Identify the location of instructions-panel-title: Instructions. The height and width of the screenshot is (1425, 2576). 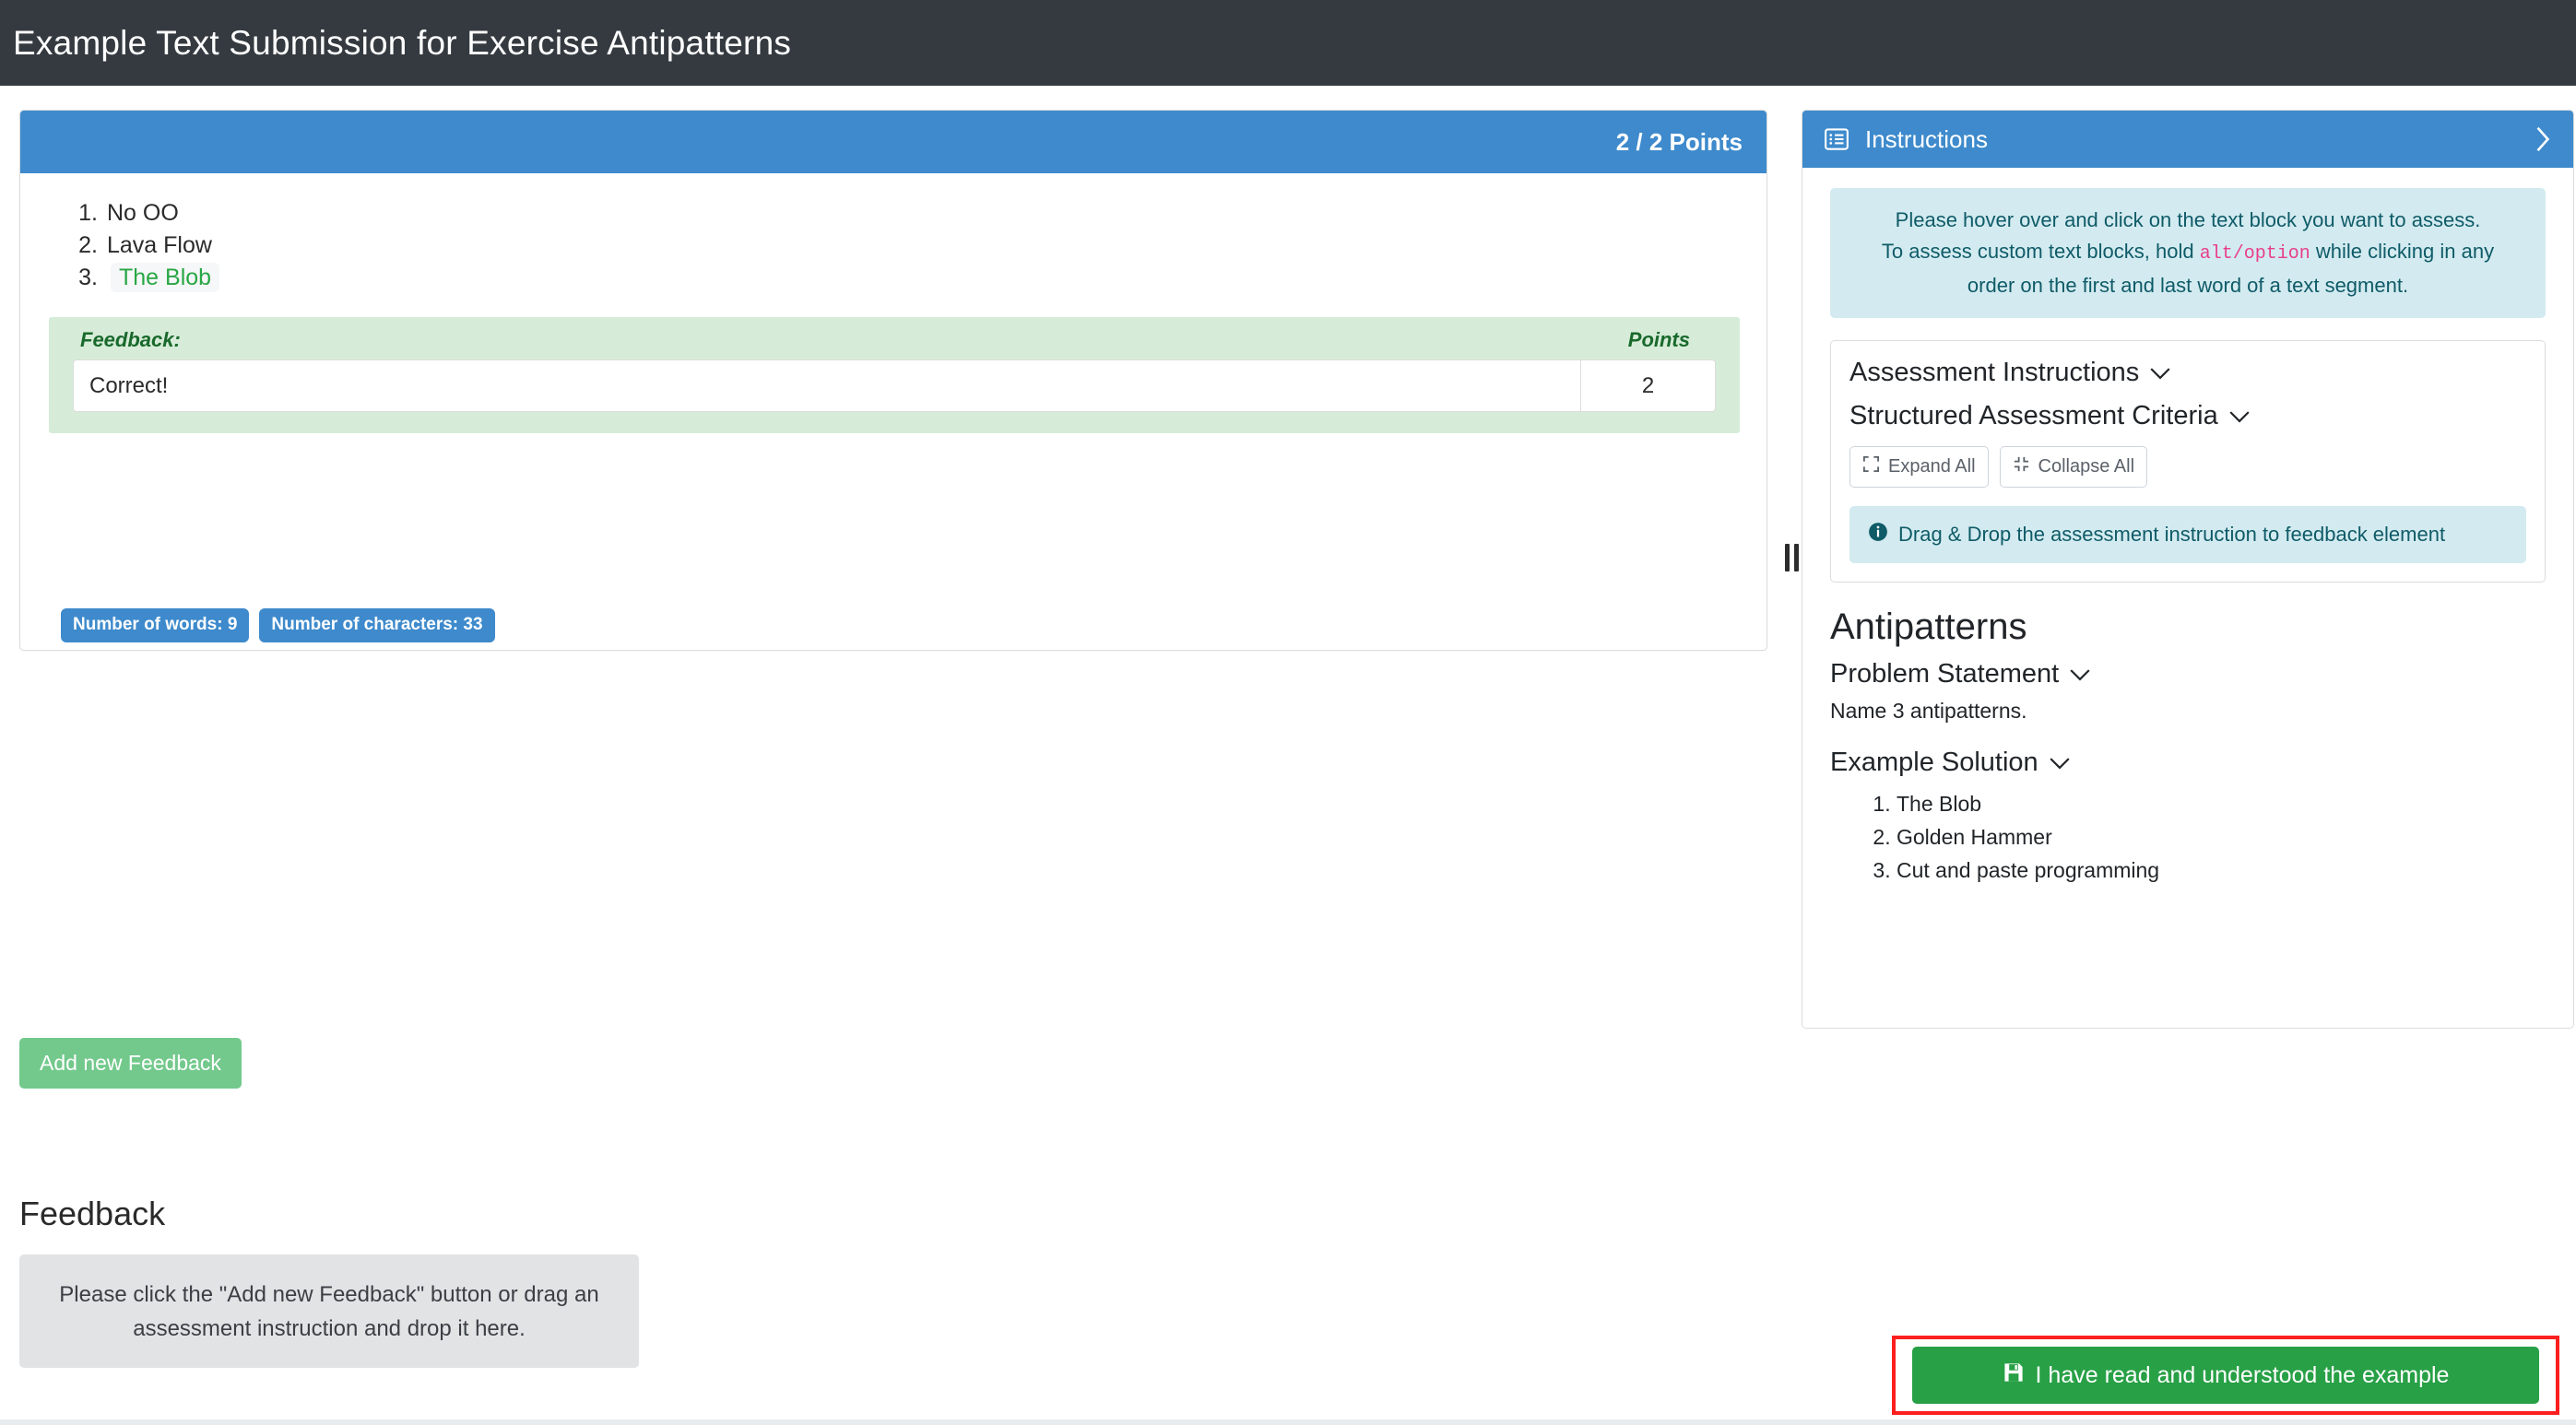
(1926, 138).